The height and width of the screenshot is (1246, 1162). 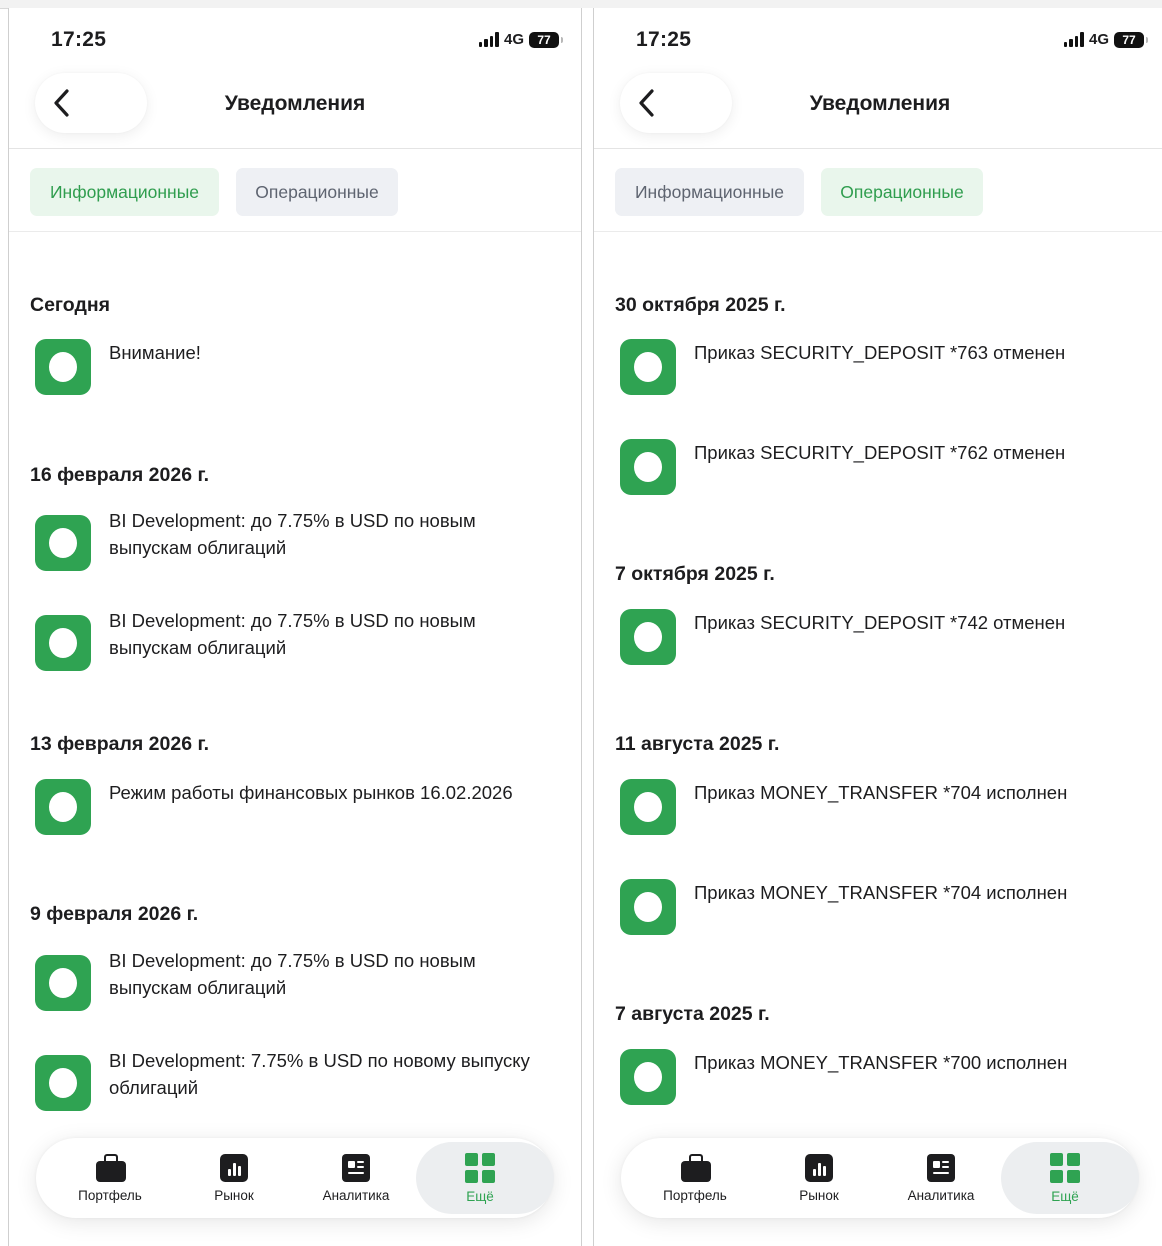 What do you see at coordinates (884, 370) in the screenshot?
I see `notification-item: Приказ SECURITY_DEPOSIT *763 отменен` at bounding box center [884, 370].